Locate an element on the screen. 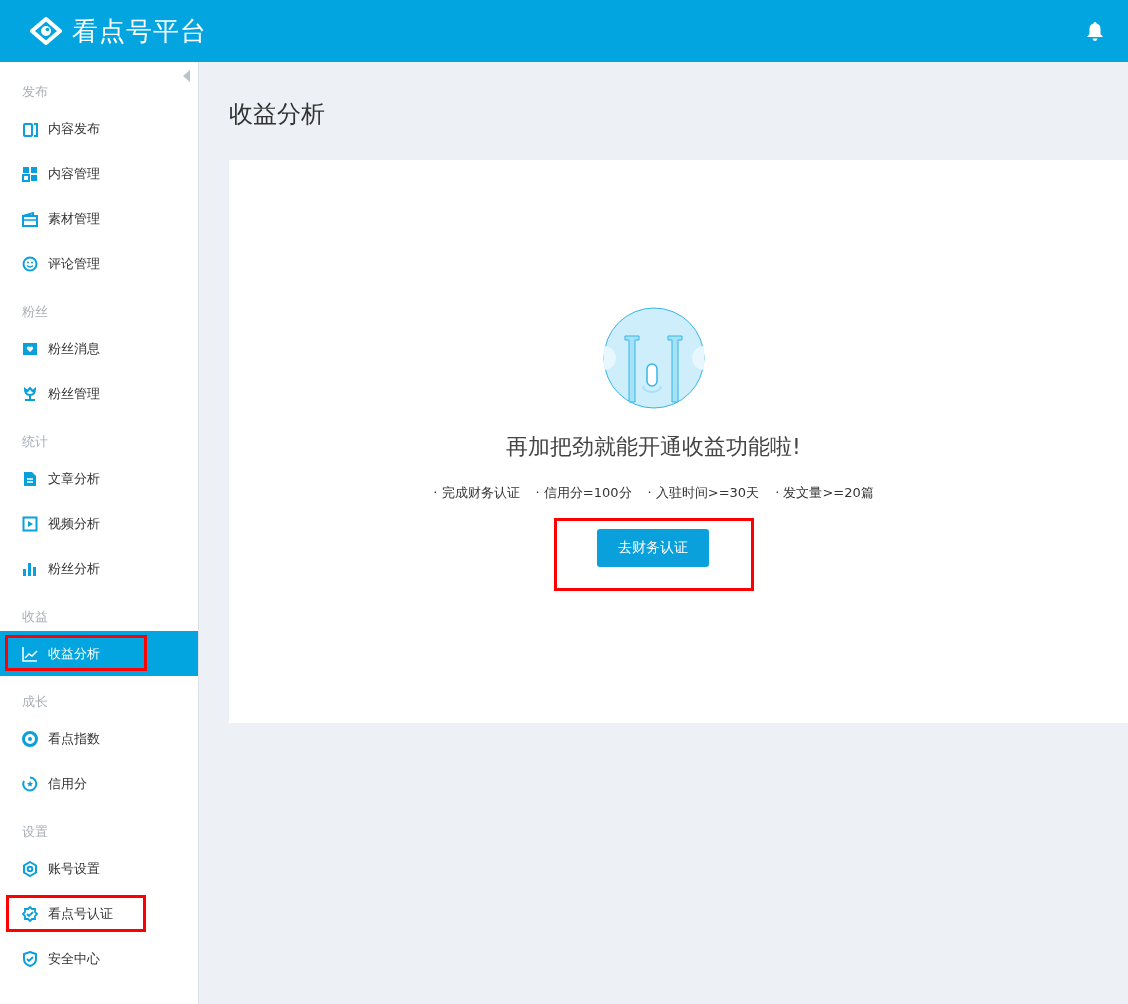 The image size is (1128, 1004). settings-icon is located at coordinates (30, 868).